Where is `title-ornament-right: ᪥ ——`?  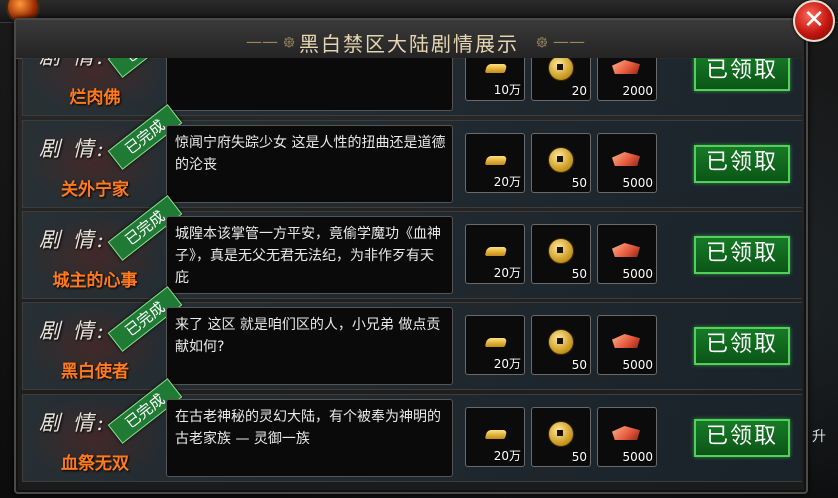 title-ornament-right: ᪥ —— is located at coordinates (560, 41).